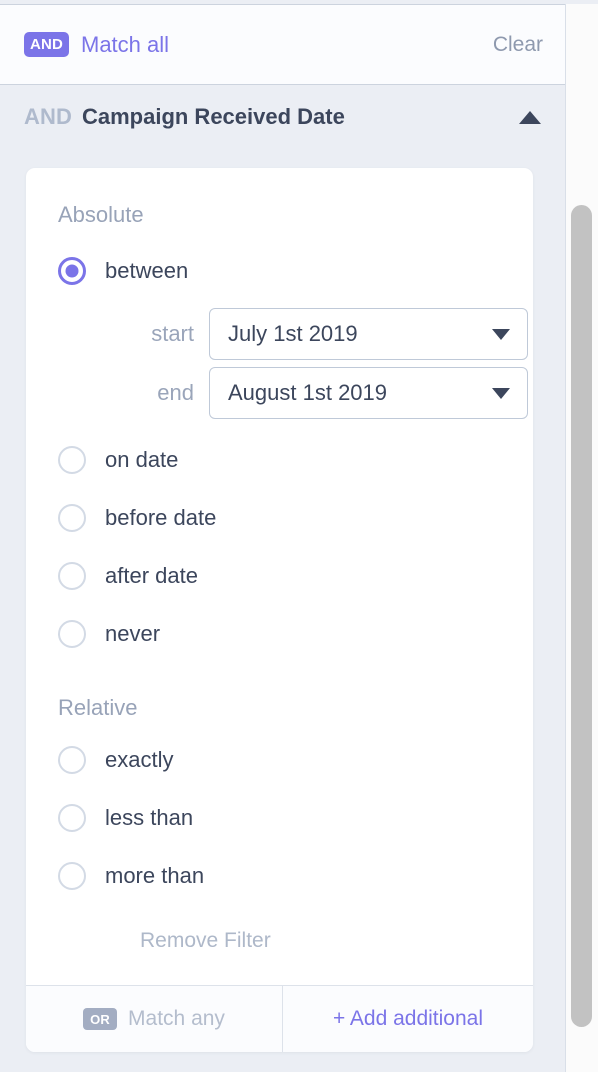  What do you see at coordinates (147, 270) in the screenshot?
I see `radio-label-between: between` at bounding box center [147, 270].